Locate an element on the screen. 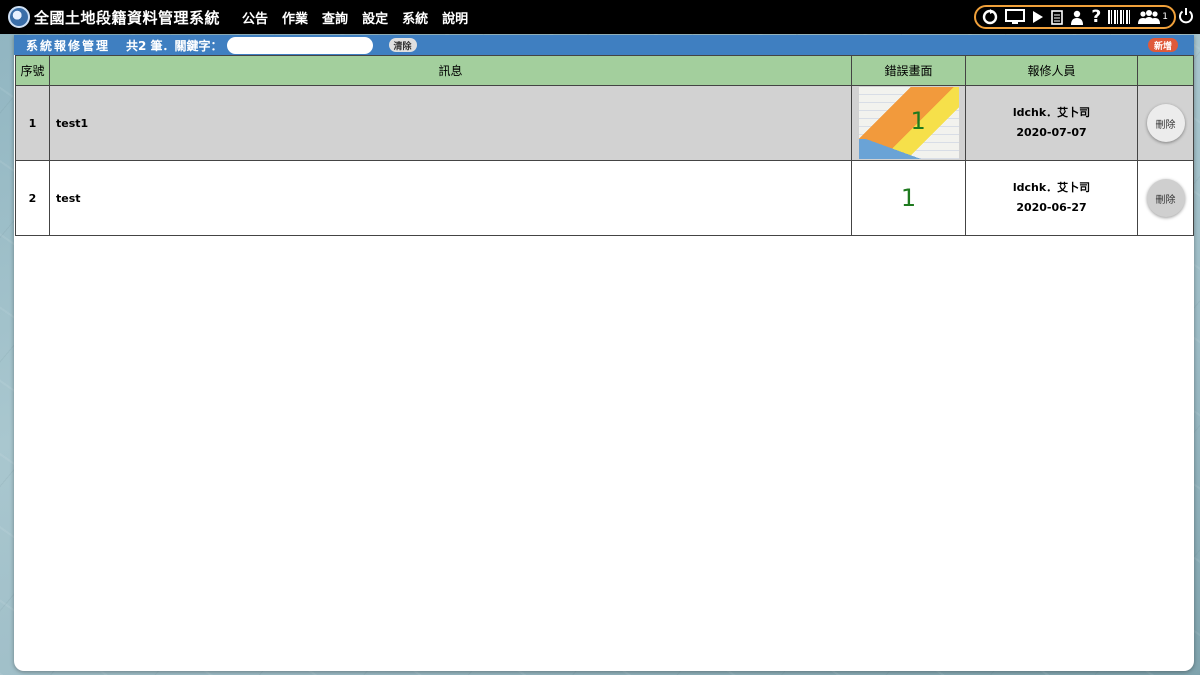 The image size is (1200, 675). monitor-icon is located at coordinates (1015, 17).